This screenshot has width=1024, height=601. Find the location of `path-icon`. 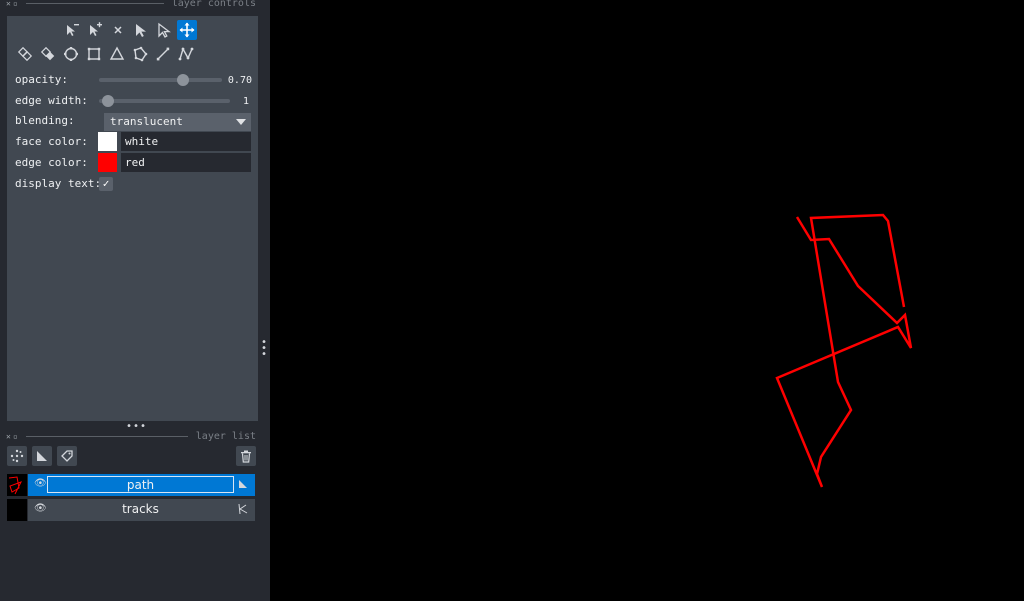

path-icon is located at coordinates (186, 54).